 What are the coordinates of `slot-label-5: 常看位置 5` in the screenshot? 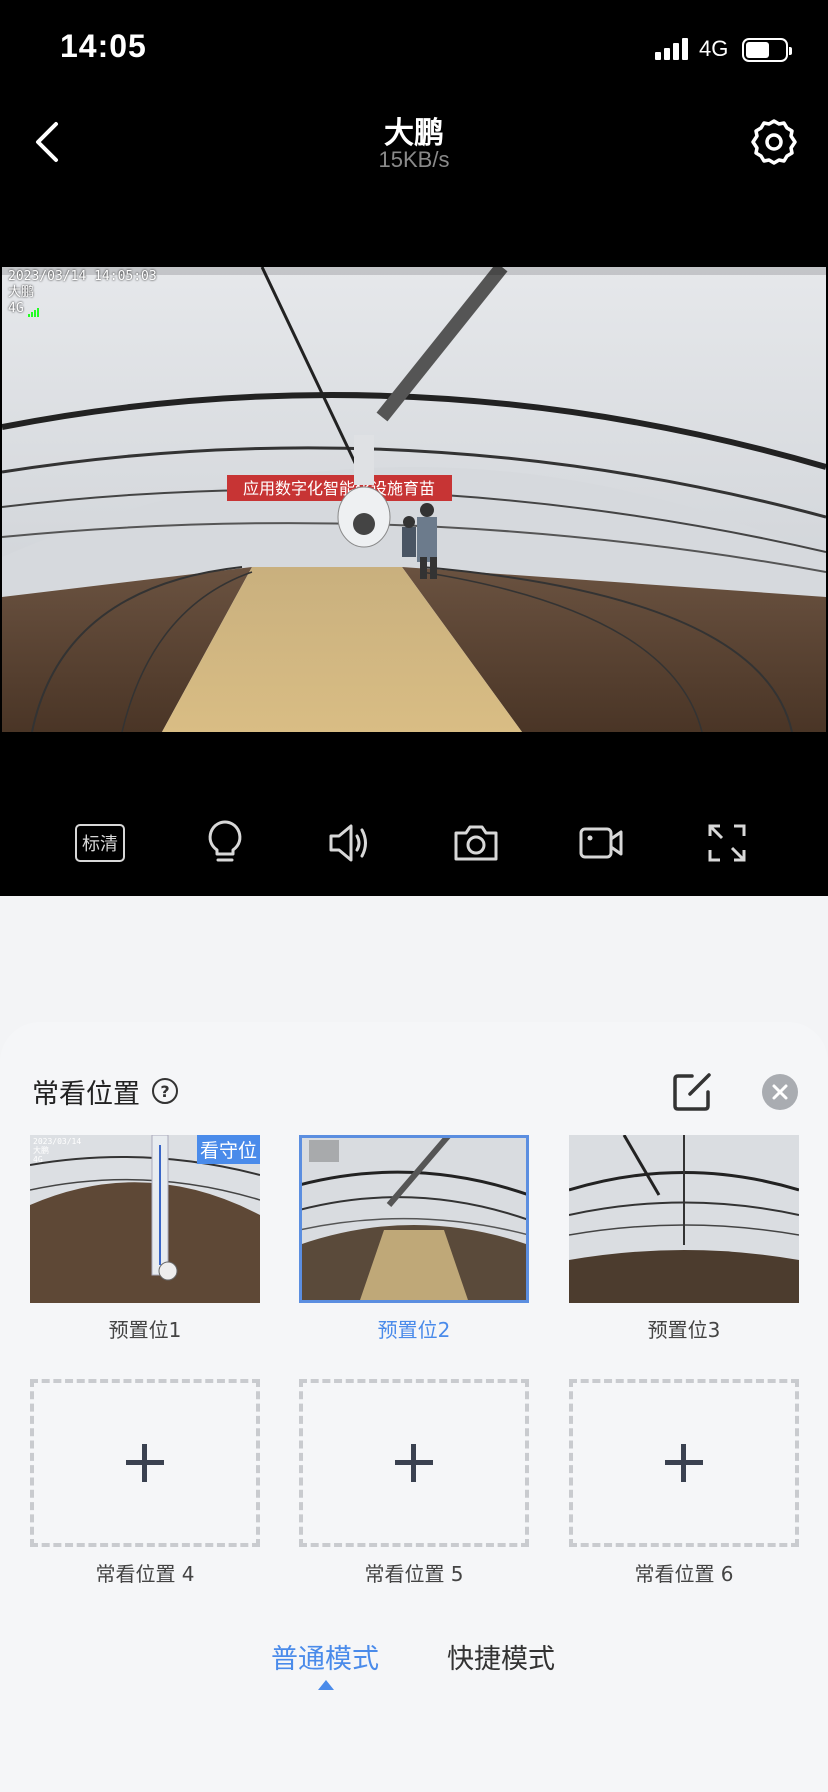 It's located at (414, 1574).